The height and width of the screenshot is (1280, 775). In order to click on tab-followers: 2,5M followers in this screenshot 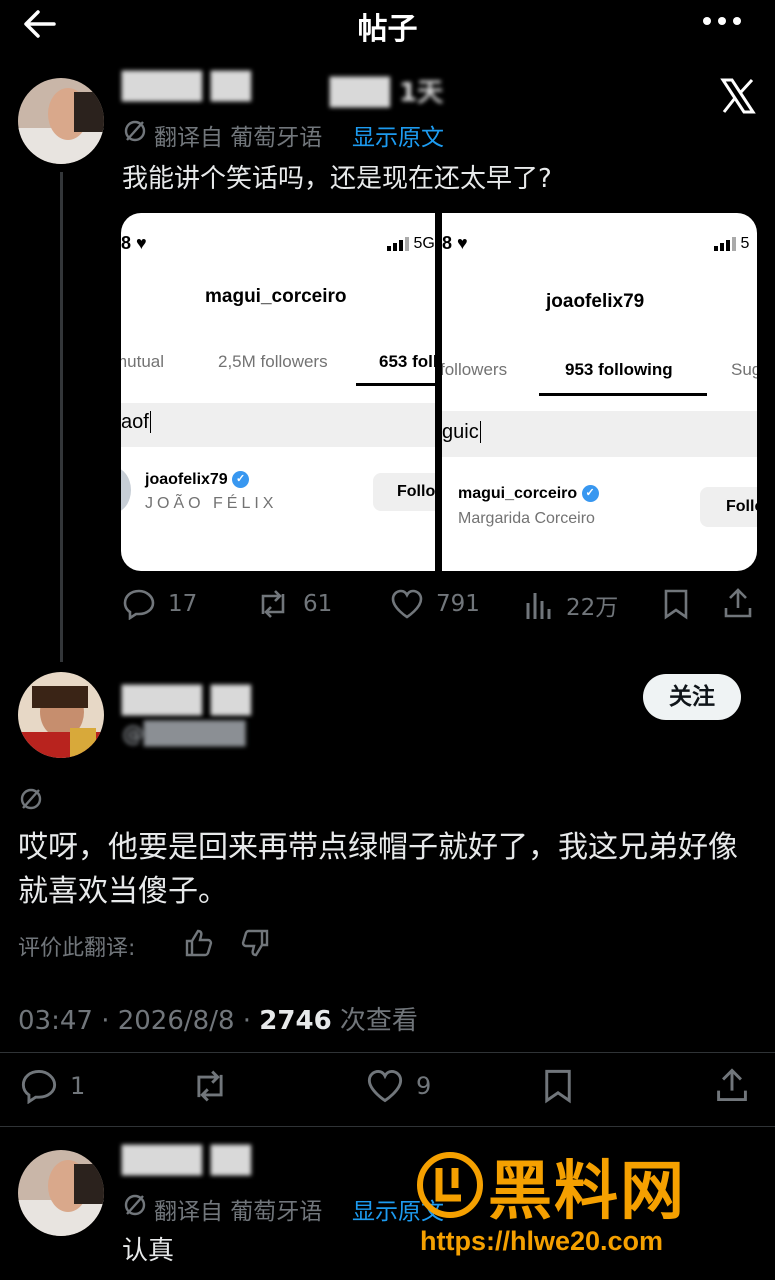, I will do `click(273, 361)`.